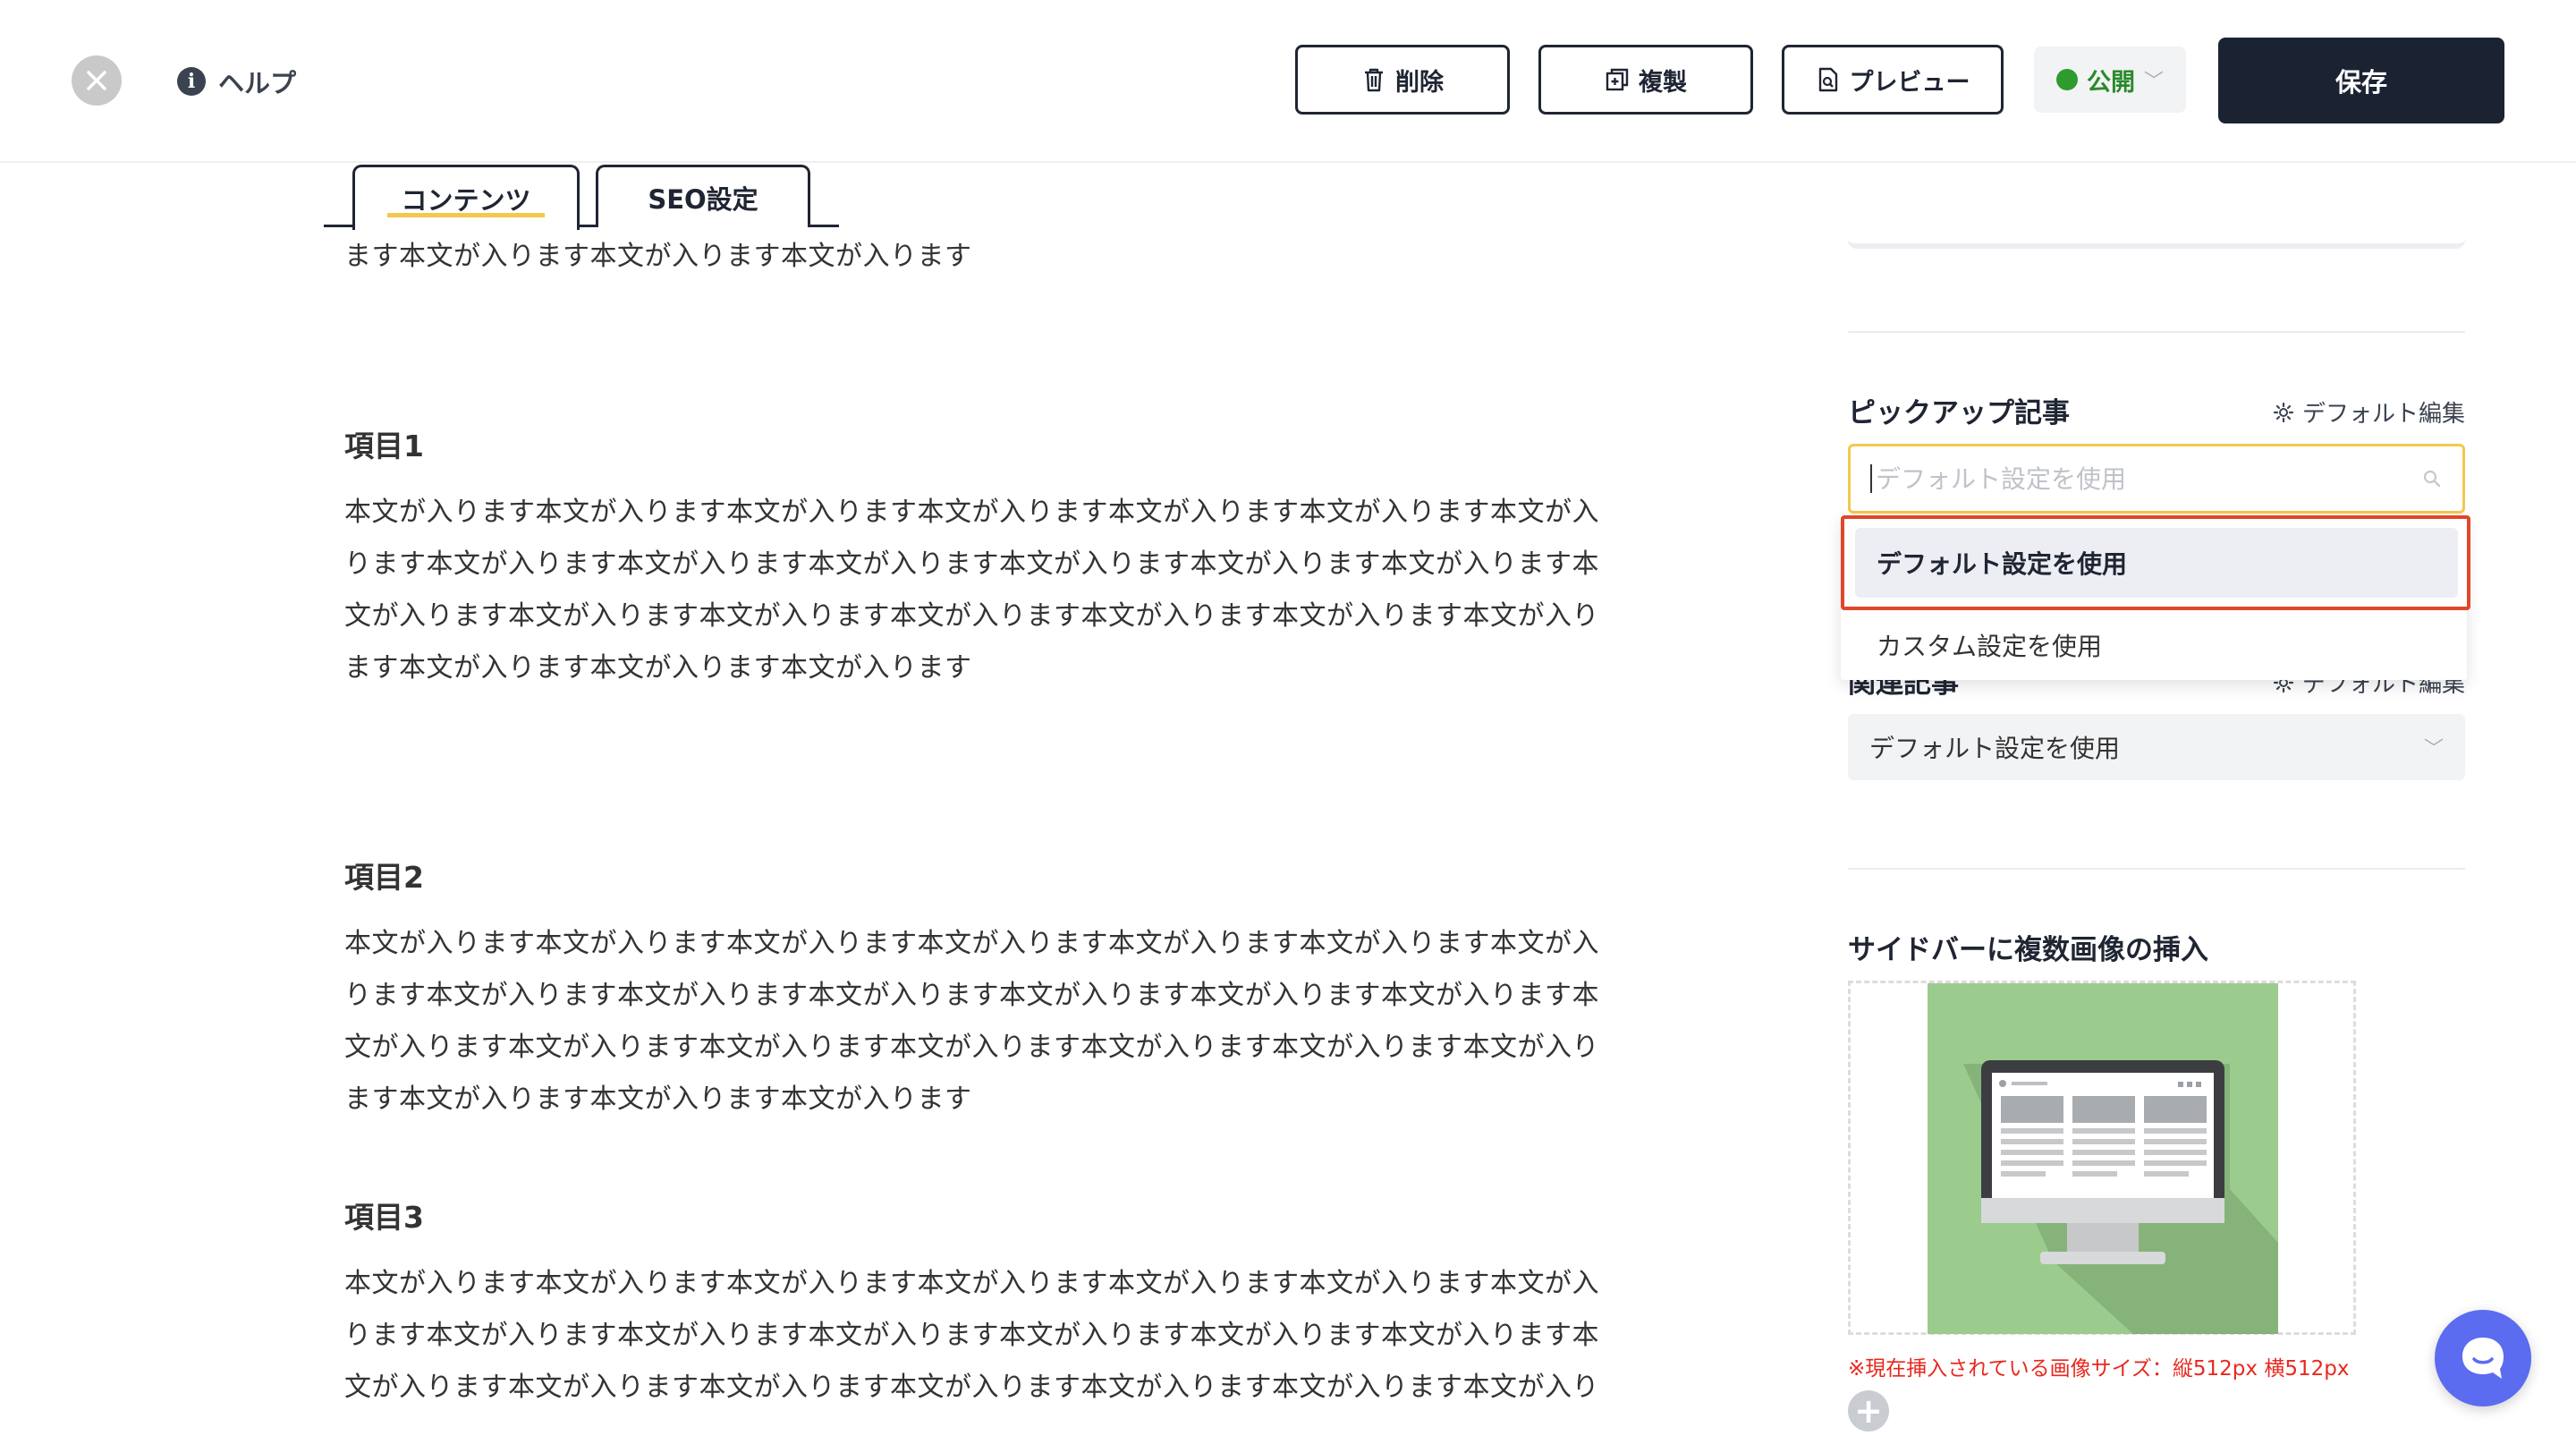 The width and height of the screenshot is (2576, 1453). I want to click on pickup-options-dropdown: デフォルト設定を使用 カスタム設定を使用, so click(2155, 597).